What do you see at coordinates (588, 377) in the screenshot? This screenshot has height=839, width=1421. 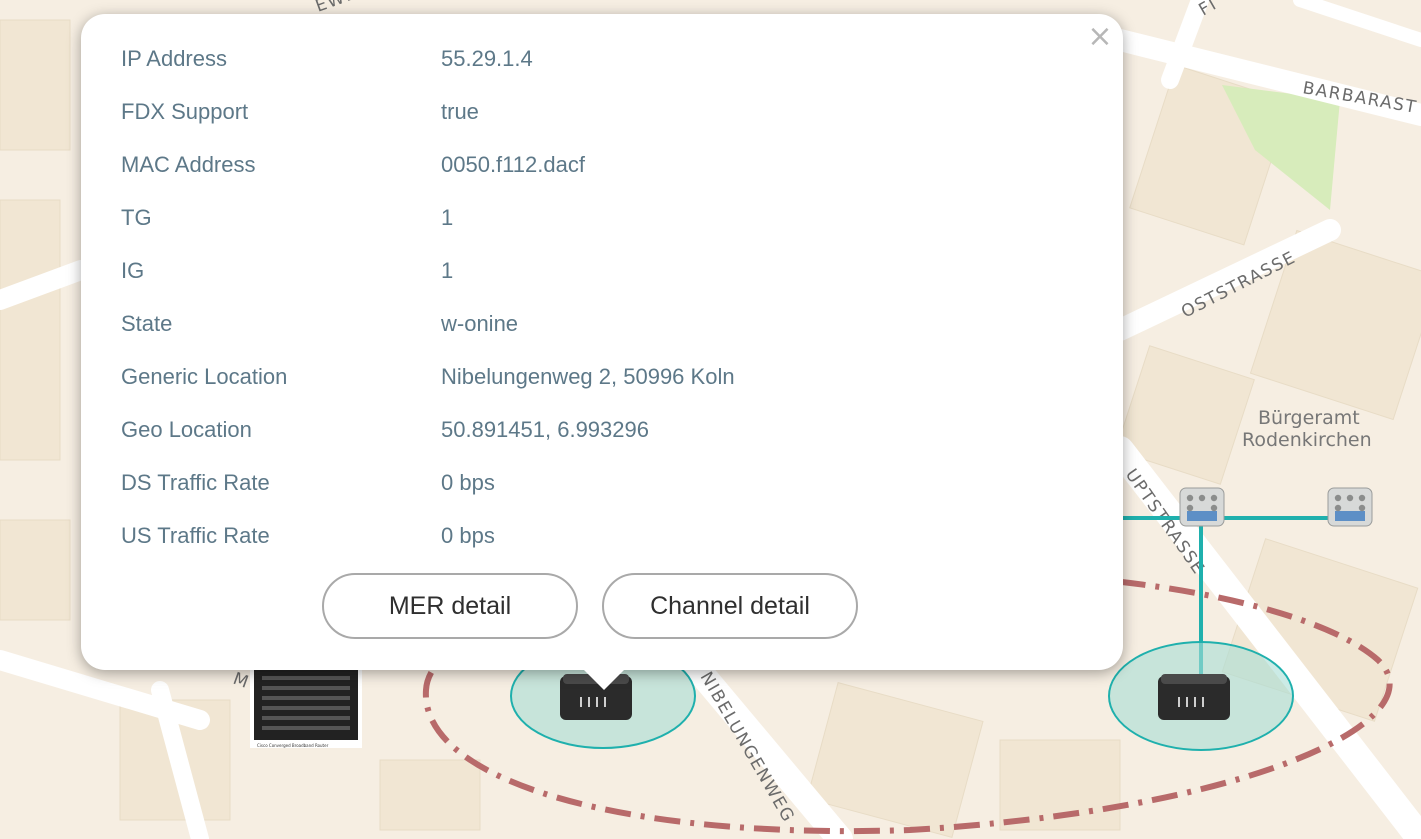 I see `info-value: Nibelungenweg 2, 50996 Koln` at bounding box center [588, 377].